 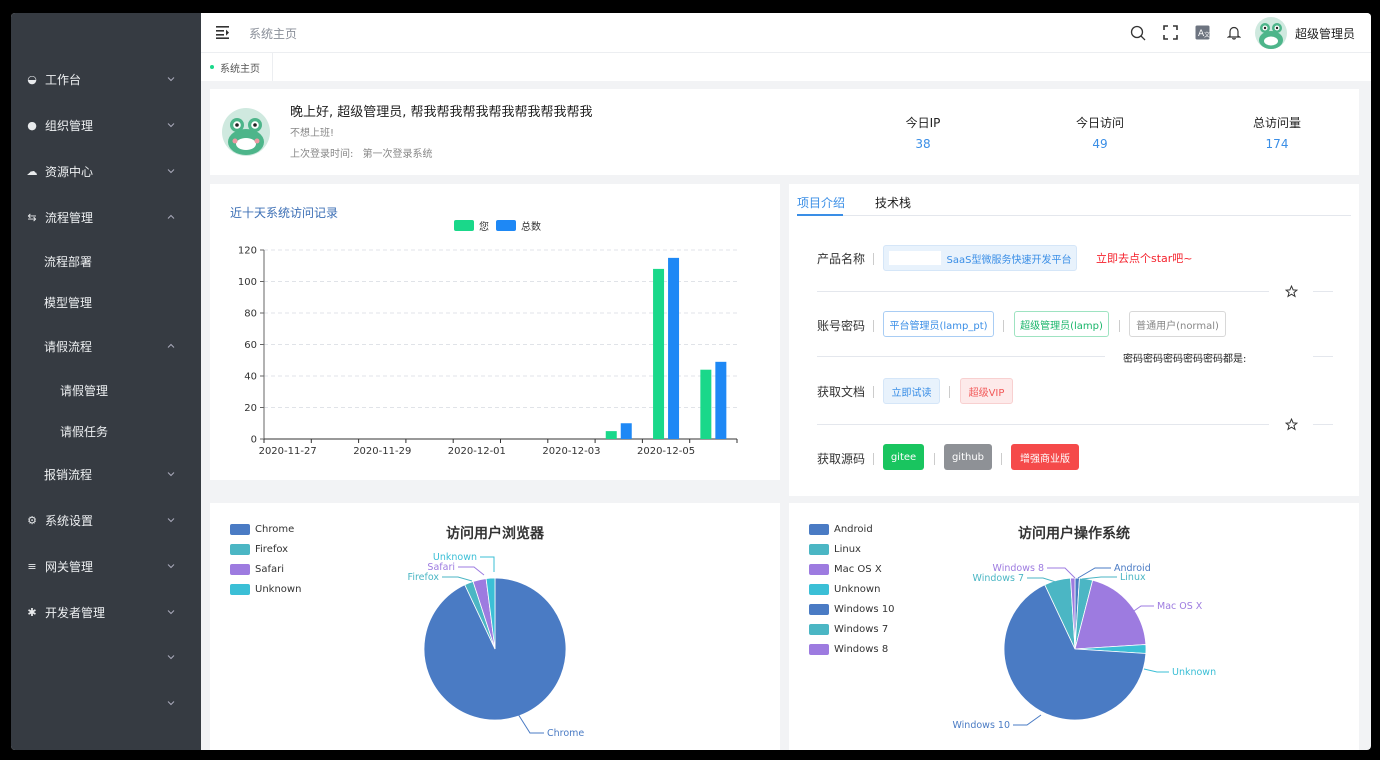 I want to click on sidebar-item-developer: ✱ 开发者管理, so click(x=106, y=612).